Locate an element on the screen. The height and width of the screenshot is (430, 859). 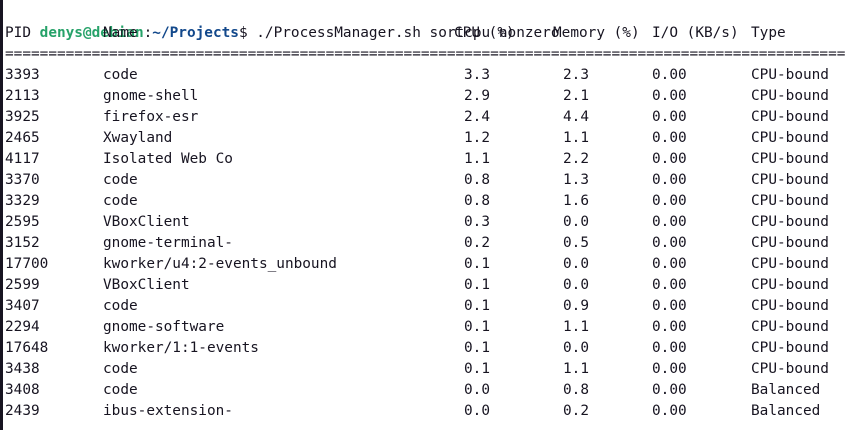
row-name: gnome-shell is located at coordinates (151, 96).